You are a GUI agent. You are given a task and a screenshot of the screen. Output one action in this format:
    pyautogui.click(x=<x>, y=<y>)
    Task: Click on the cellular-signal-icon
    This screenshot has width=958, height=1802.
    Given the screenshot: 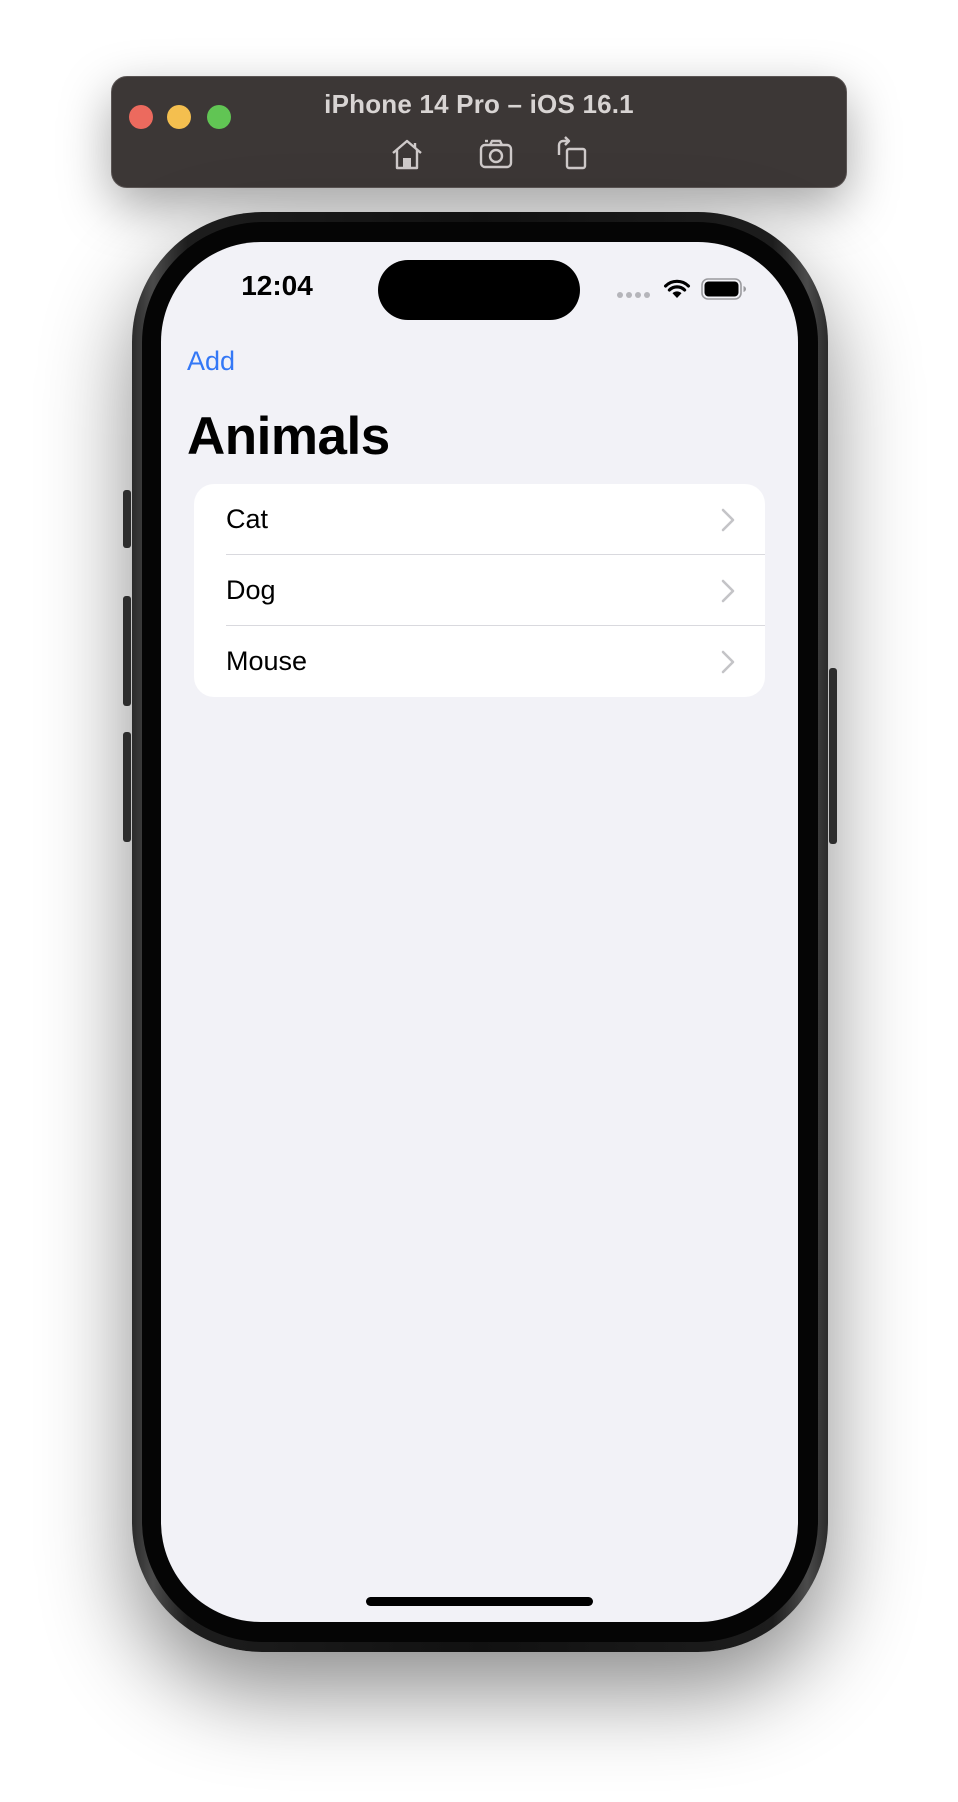 What is the action you would take?
    pyautogui.click(x=634, y=295)
    